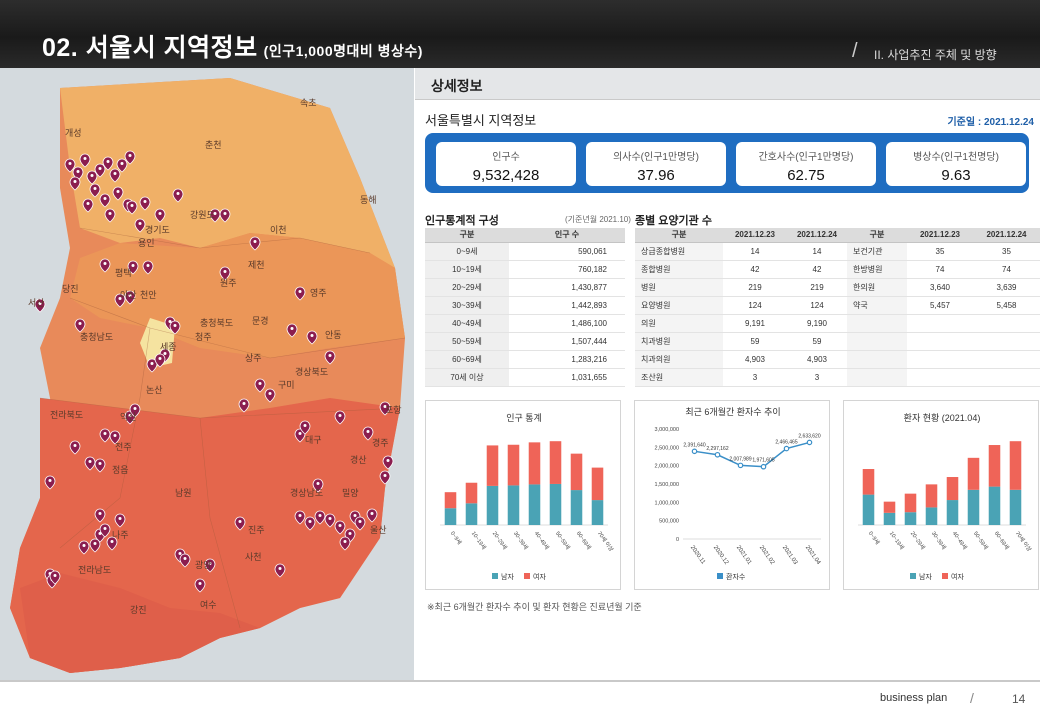 This screenshot has height=720, width=1040. Describe the element at coordinates (228, 283) in the screenshot. I see `map-place-label: 원주` at that location.